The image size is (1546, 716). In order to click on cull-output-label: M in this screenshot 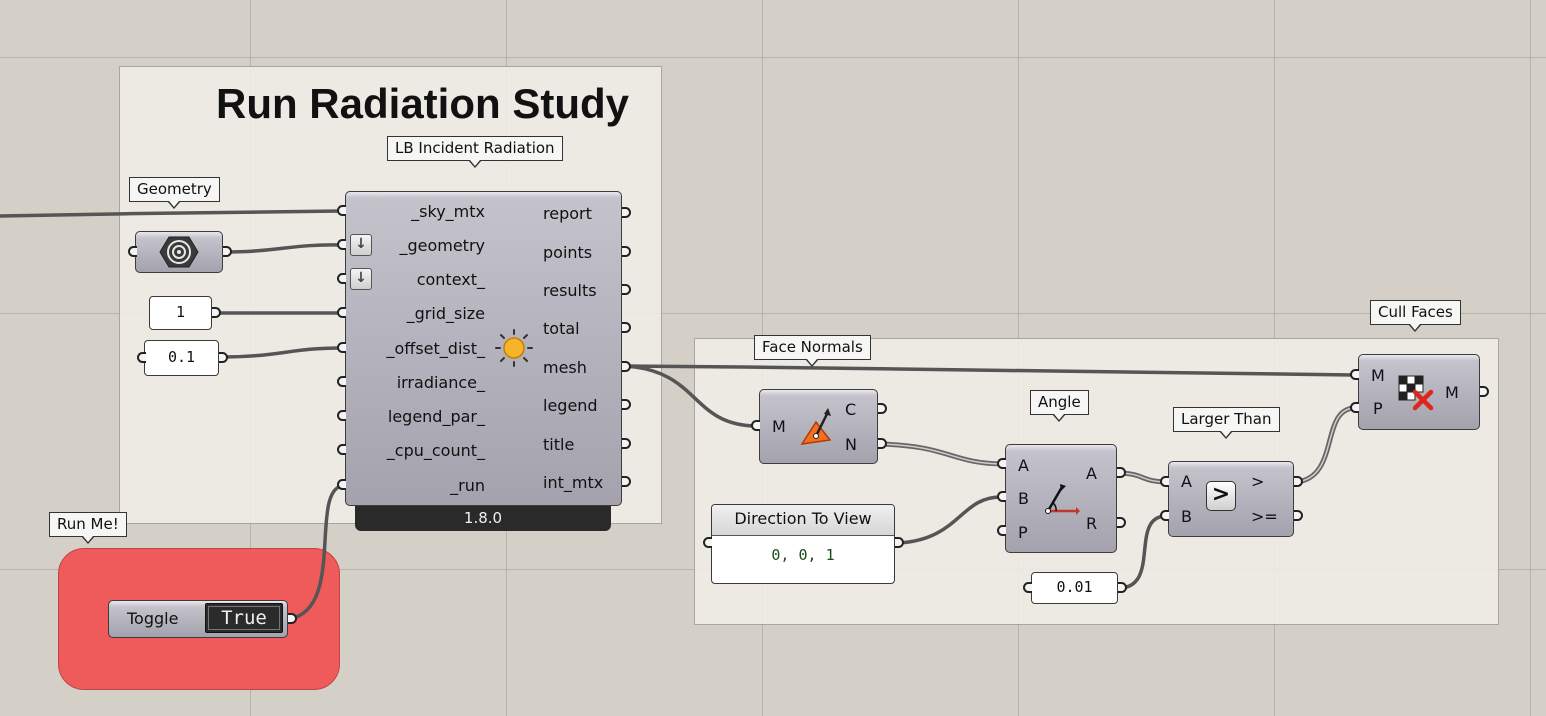, I will do `click(1452, 392)`.